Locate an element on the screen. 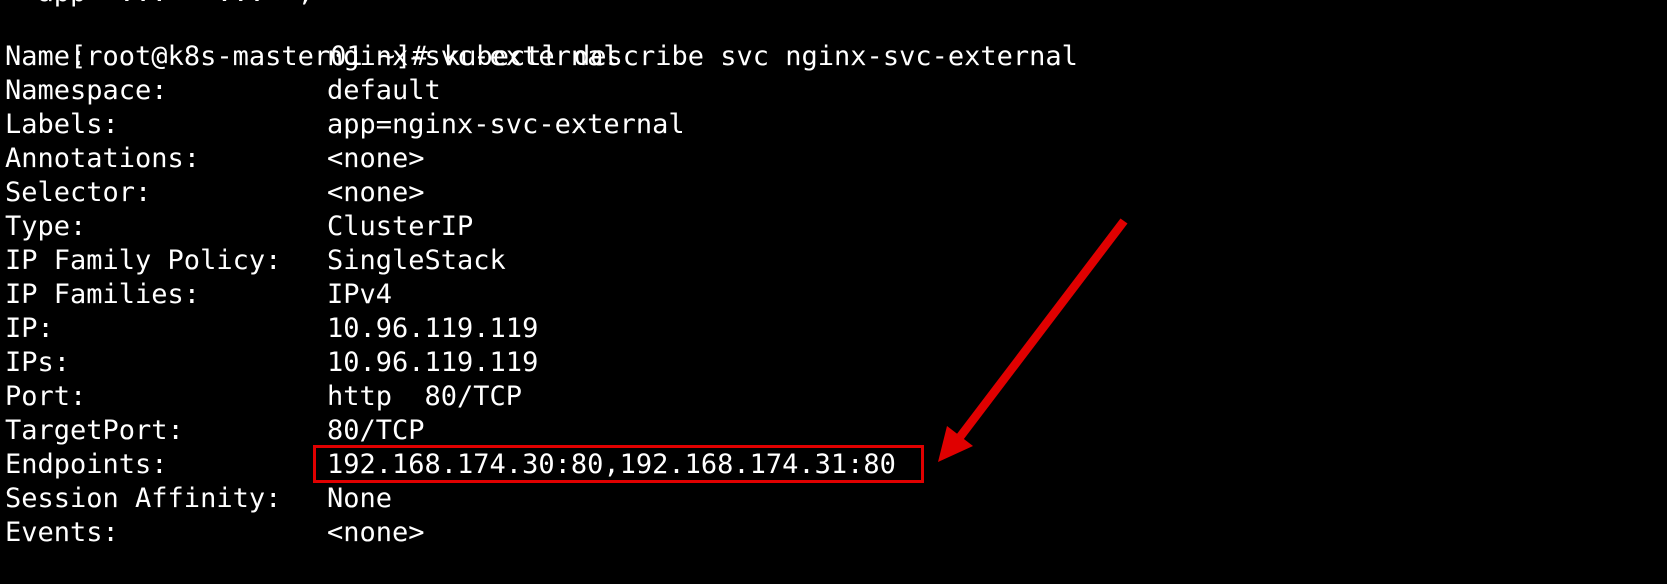 This screenshot has width=1667, height=584. describe-row-ips: IPs: 10.96.119.119 is located at coordinates (271, 363).